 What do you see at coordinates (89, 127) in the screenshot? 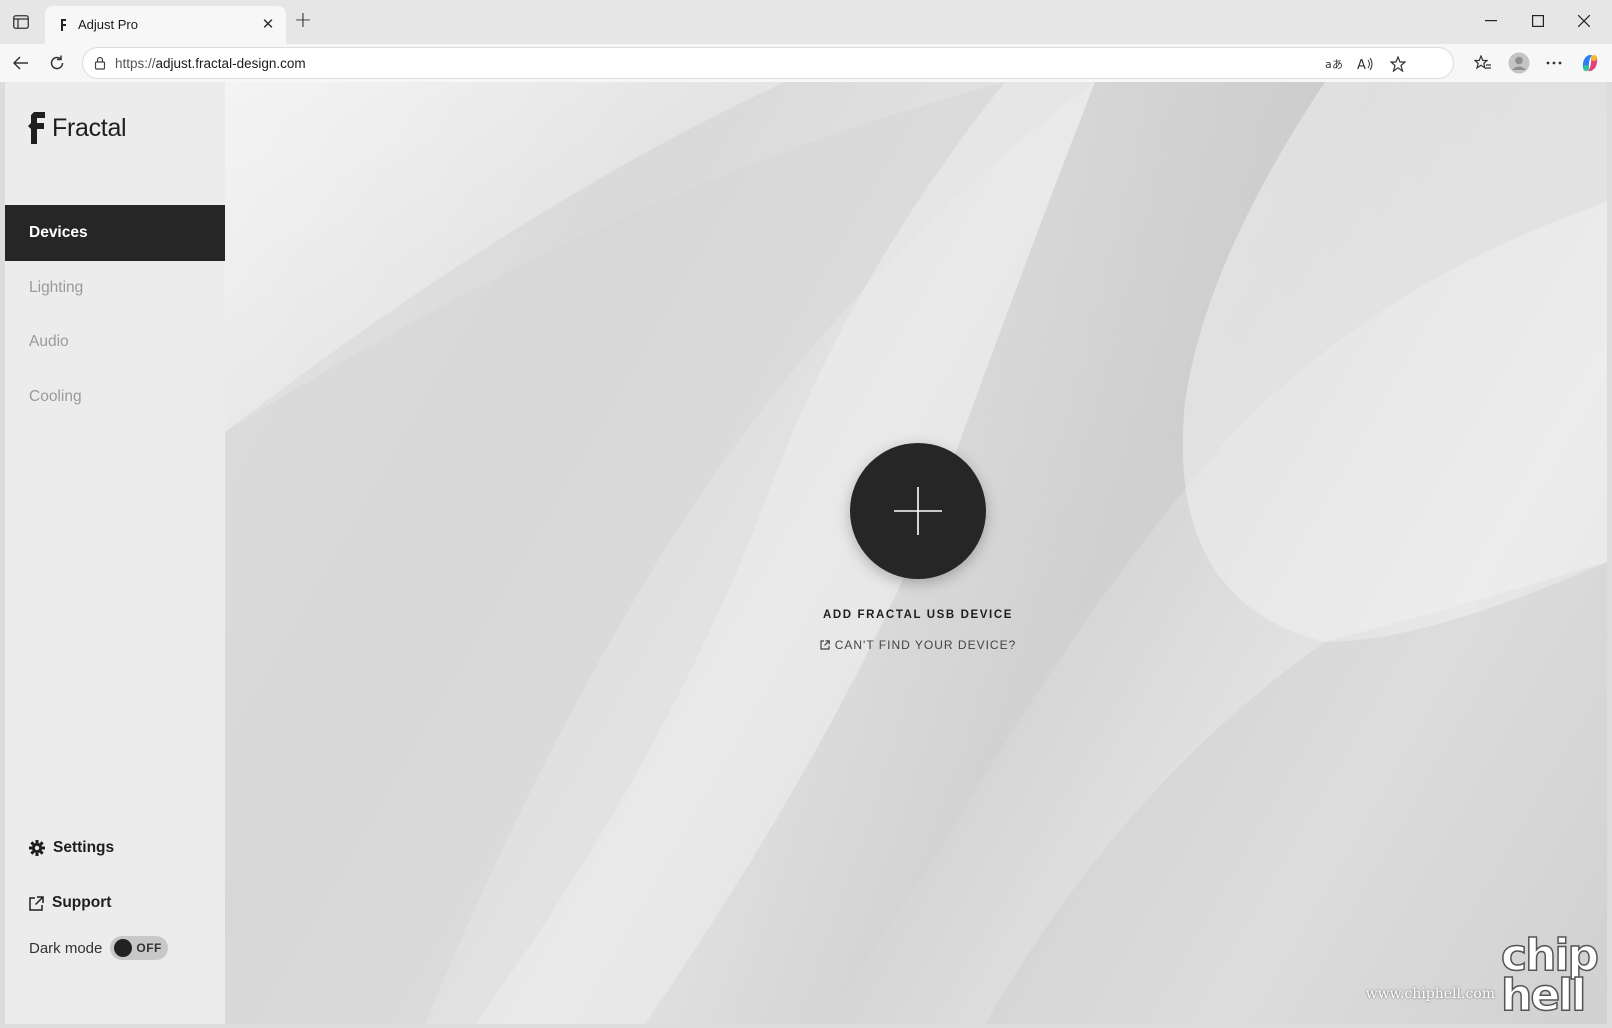
I see `logo-text: Fractal` at bounding box center [89, 127].